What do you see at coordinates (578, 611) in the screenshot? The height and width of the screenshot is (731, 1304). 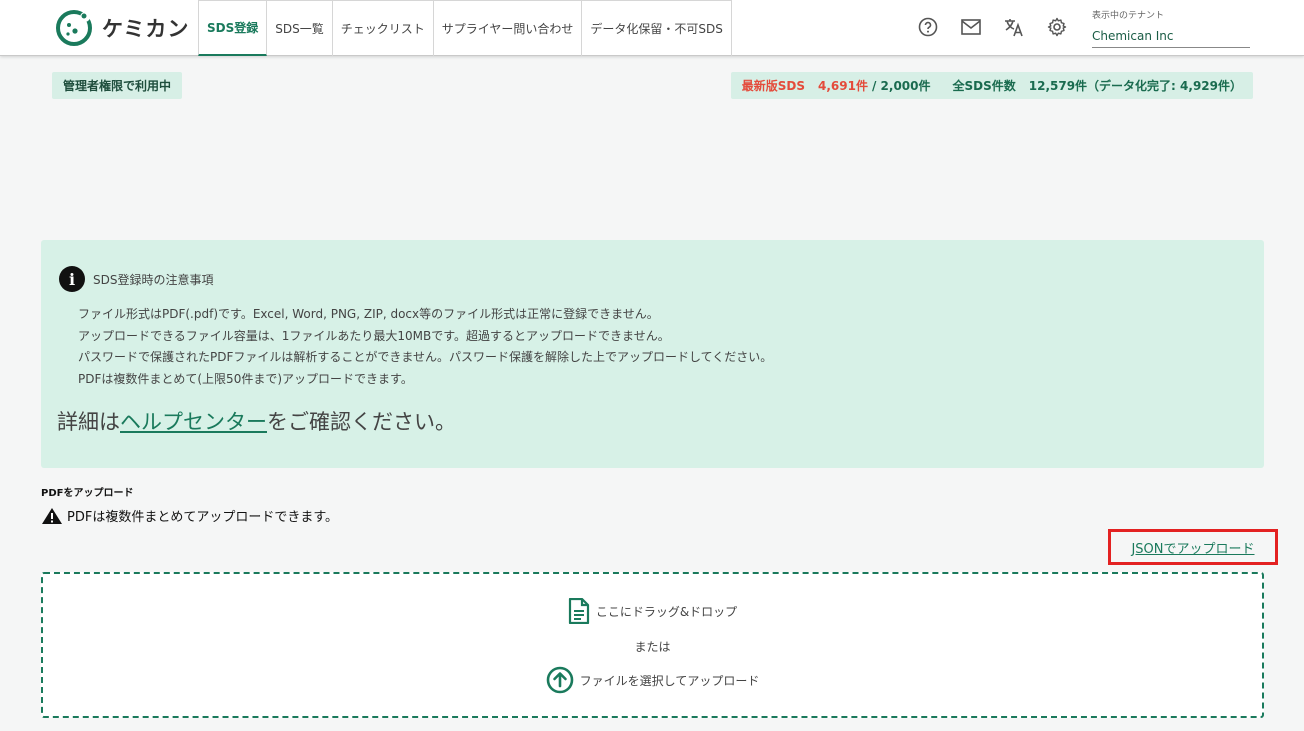 I see `document-icon` at bounding box center [578, 611].